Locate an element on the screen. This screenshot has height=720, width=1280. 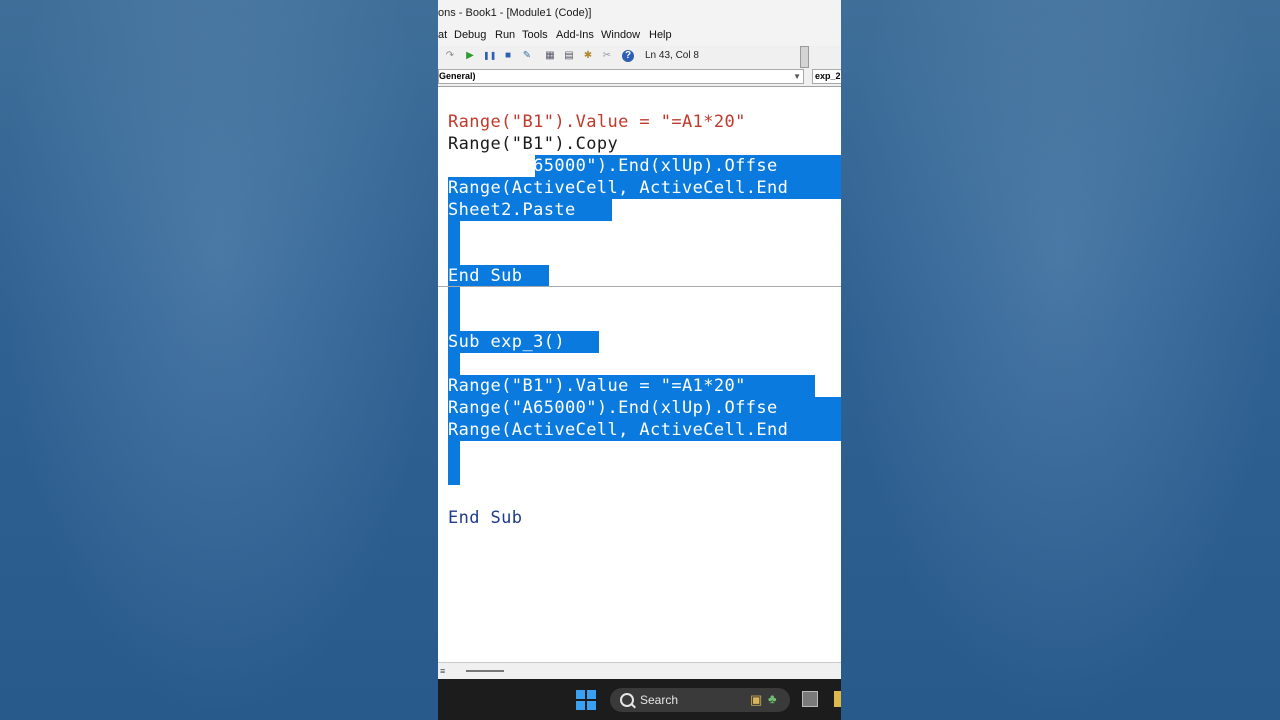
taskbar-search: Search ▣ ♣ is located at coordinates (700, 700).